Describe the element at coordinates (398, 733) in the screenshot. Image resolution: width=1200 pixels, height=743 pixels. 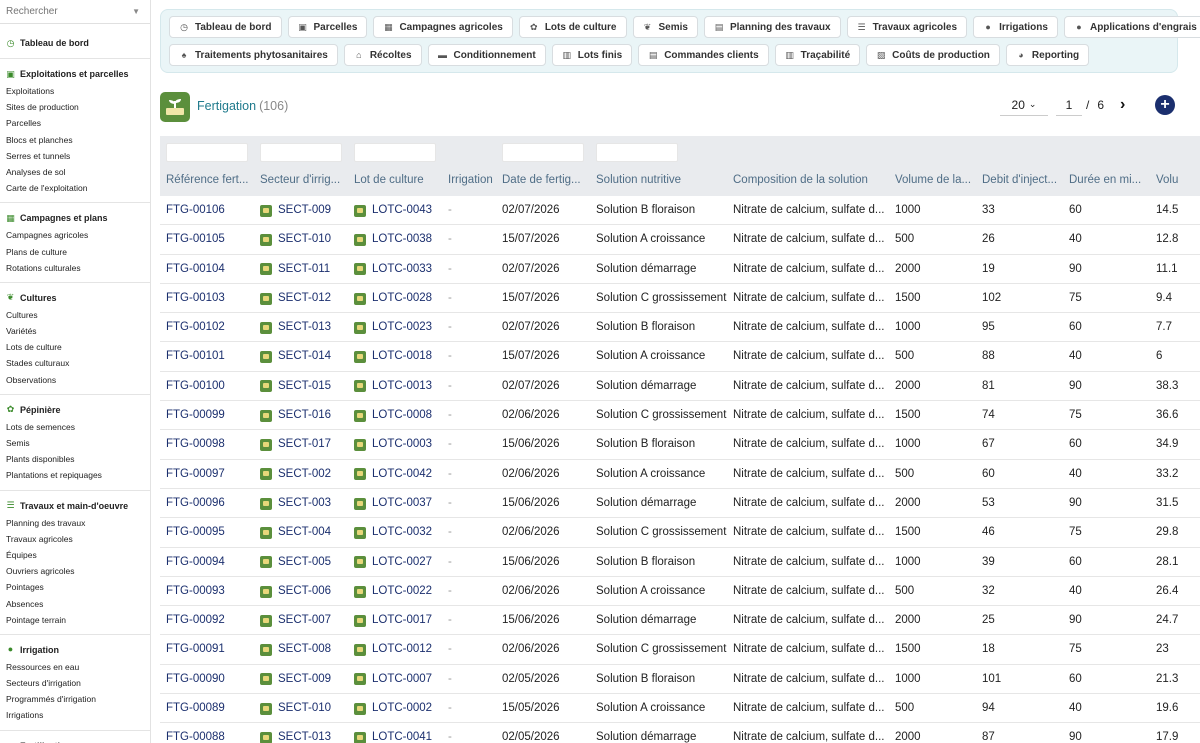
I see `table-cell: LOTC-0041` at that location.